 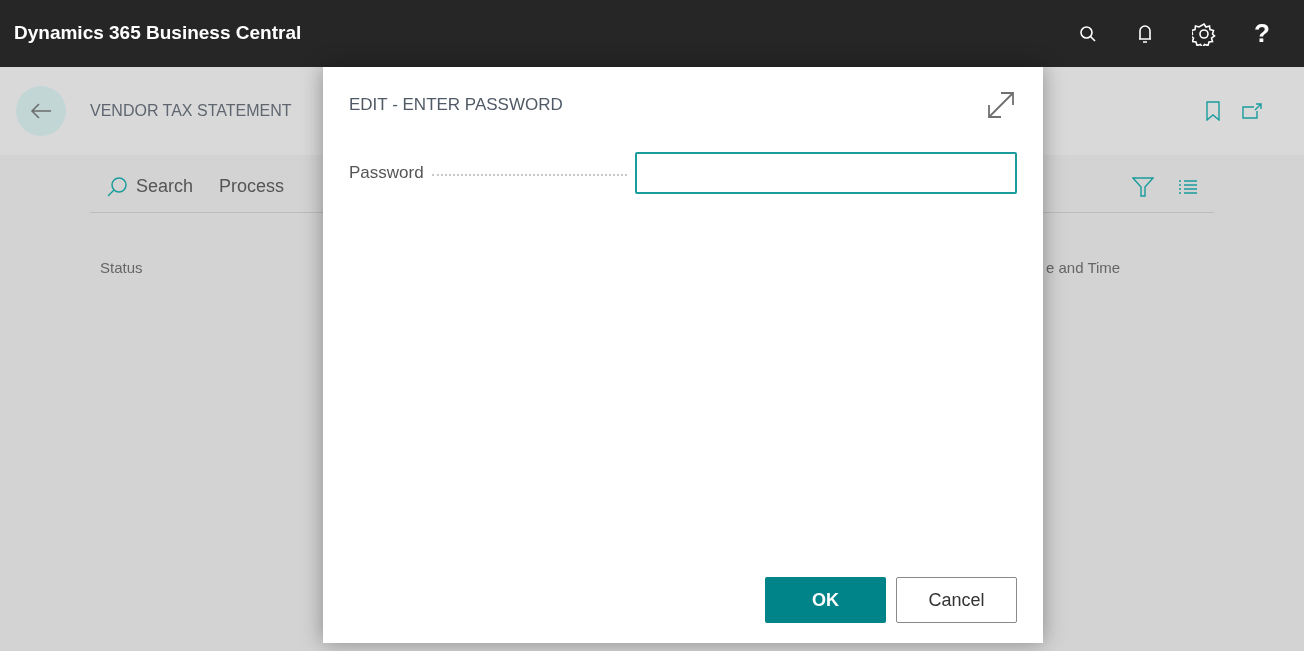 I want to click on pop-out-icon, so click(x=1252, y=111).